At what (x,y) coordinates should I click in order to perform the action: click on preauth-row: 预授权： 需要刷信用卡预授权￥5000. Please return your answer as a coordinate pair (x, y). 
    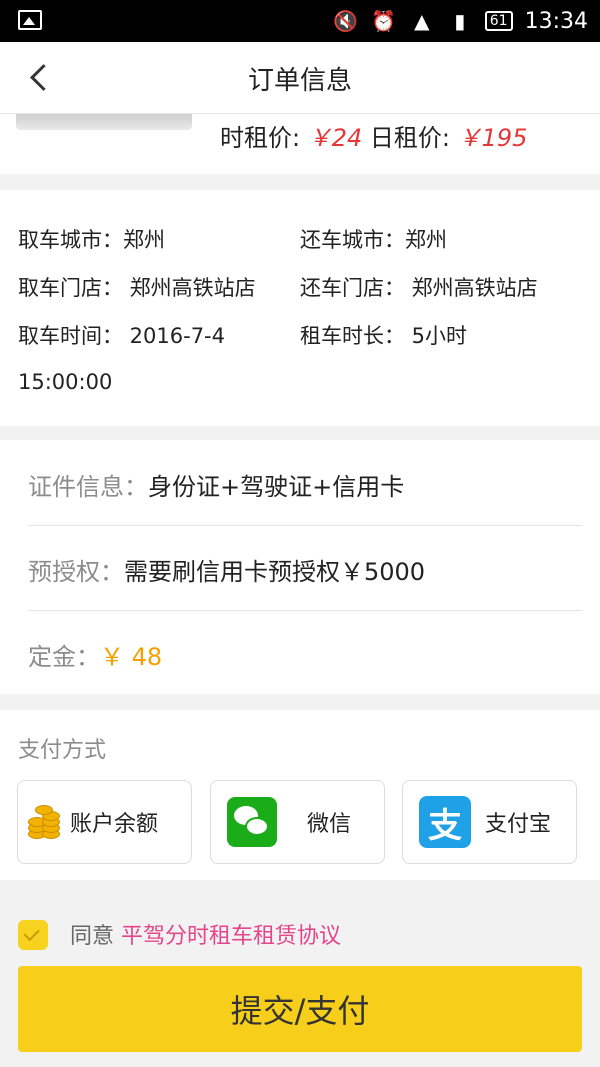
    Looking at the image, I should click on (300, 569).